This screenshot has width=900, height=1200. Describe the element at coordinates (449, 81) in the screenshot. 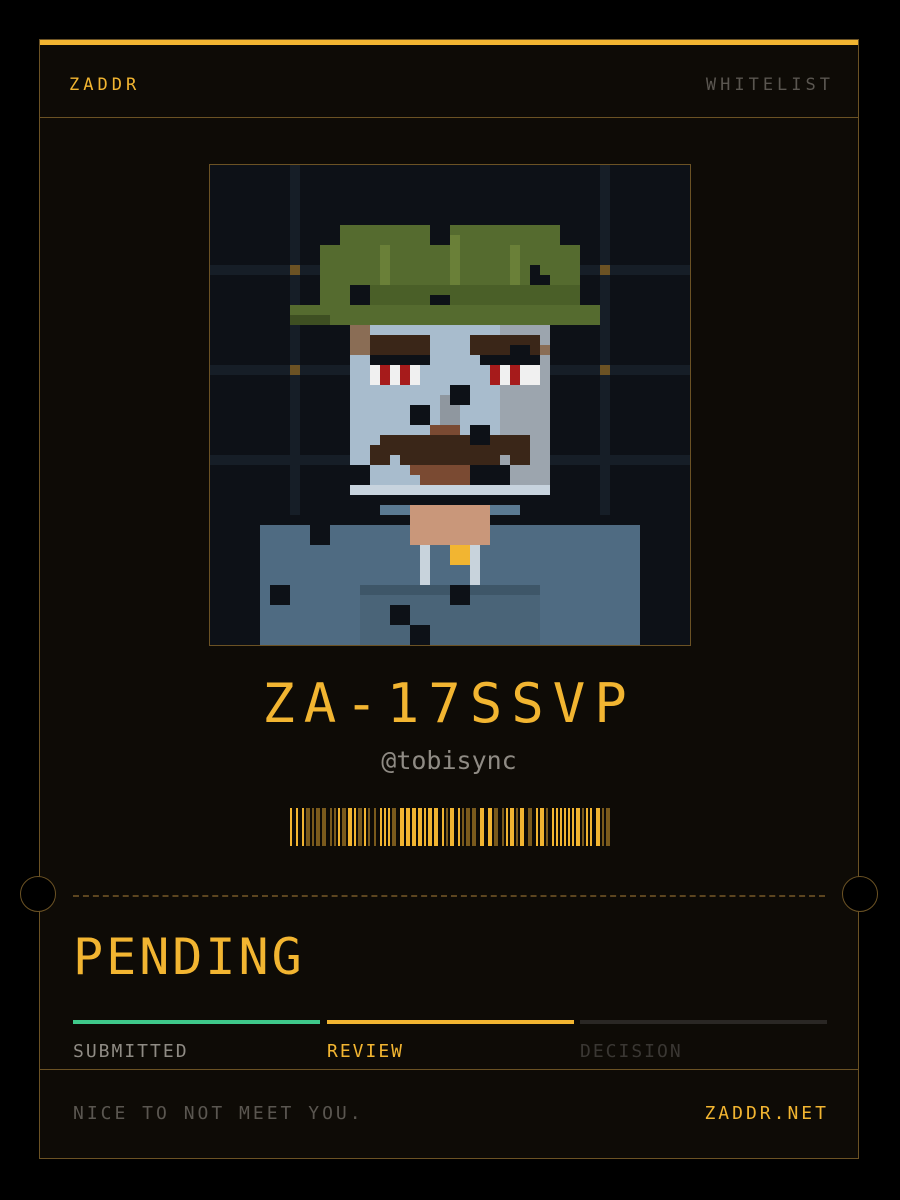

I see `card-header: ZADDR WHITELIST` at that location.